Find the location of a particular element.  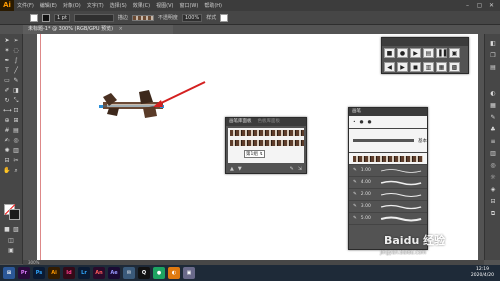

indesign-app-icon: Id is located at coordinates (69, 273).